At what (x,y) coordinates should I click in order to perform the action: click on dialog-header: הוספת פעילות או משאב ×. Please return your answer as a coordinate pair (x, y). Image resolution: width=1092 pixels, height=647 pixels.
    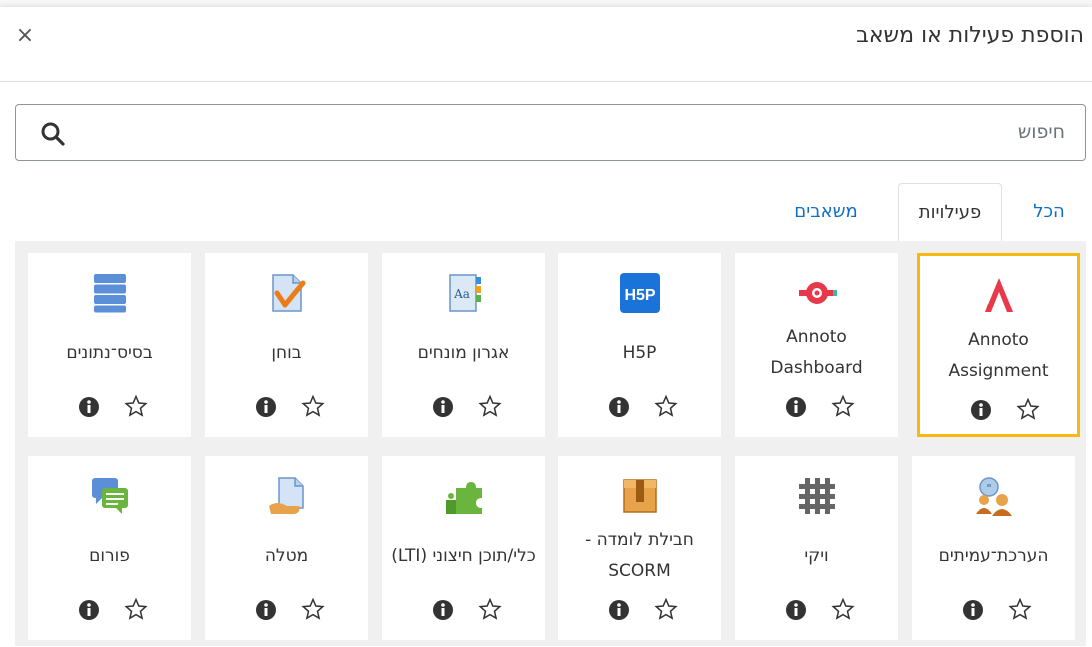
    Looking at the image, I should click on (546, 44).